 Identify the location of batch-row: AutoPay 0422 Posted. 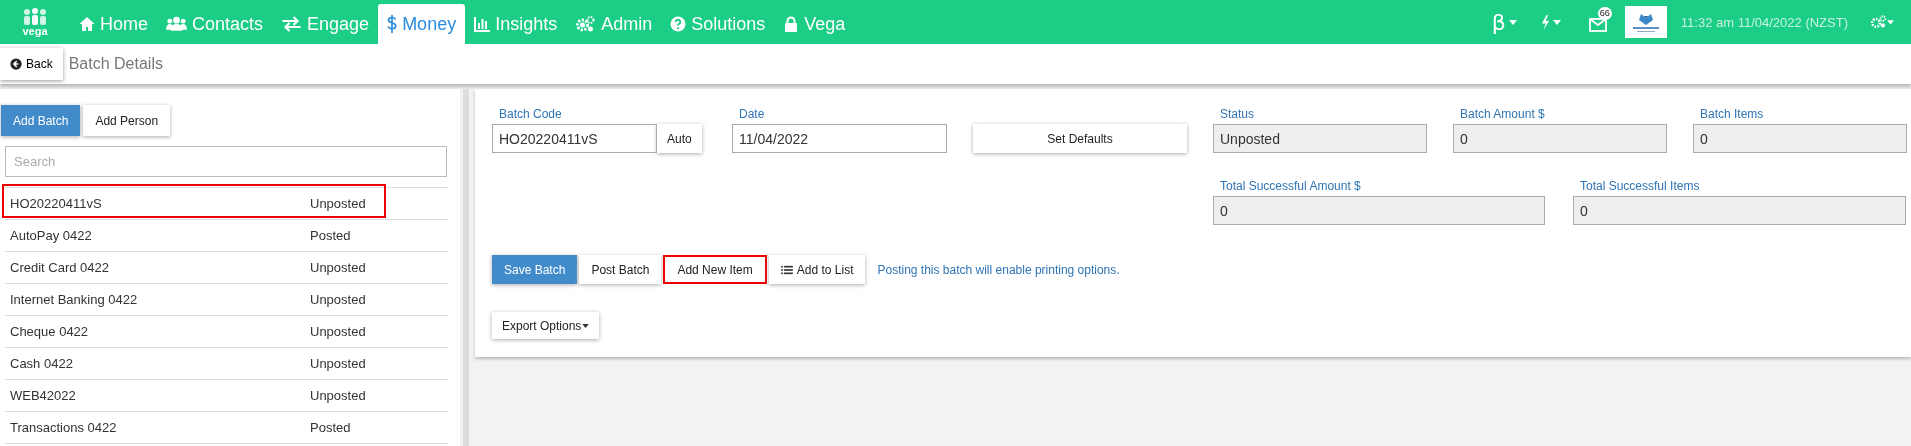
(226, 236).